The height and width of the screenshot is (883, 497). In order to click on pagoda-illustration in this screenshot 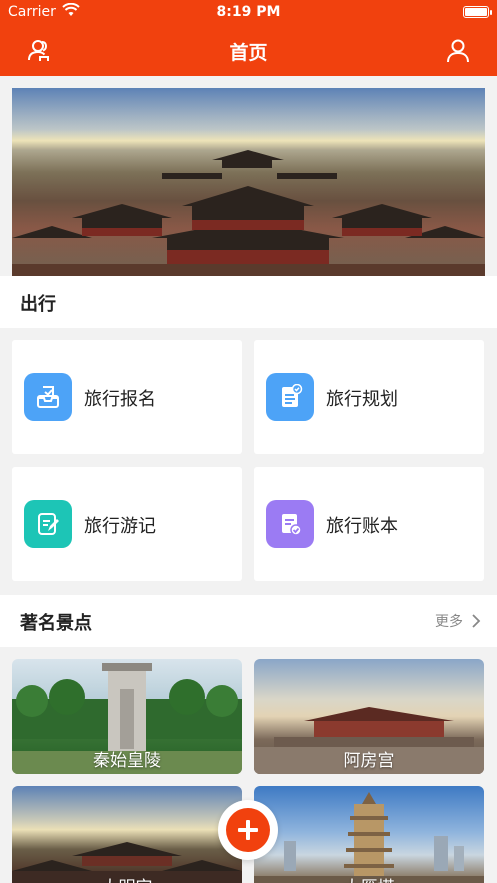, I will do `click(369, 837)`.